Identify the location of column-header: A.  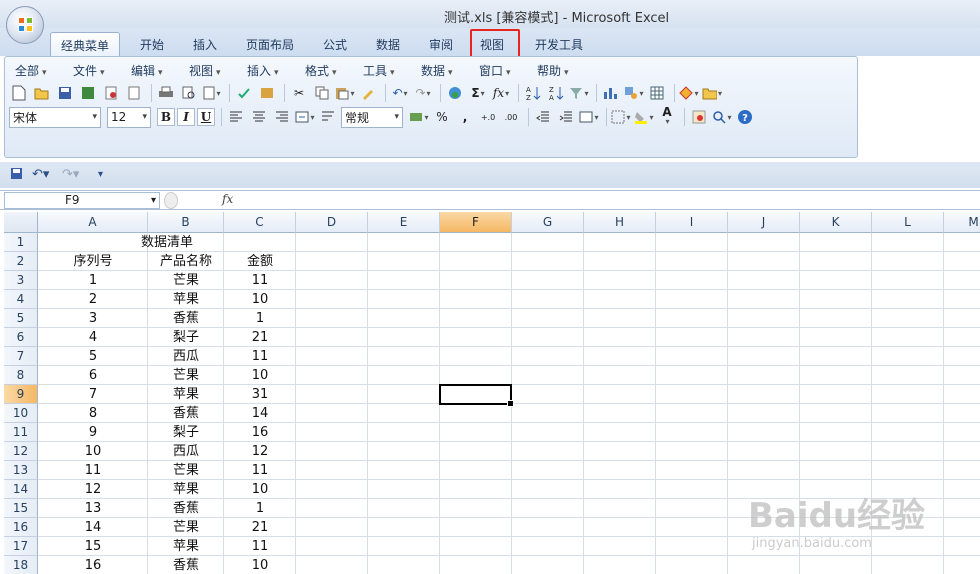
(93, 222).